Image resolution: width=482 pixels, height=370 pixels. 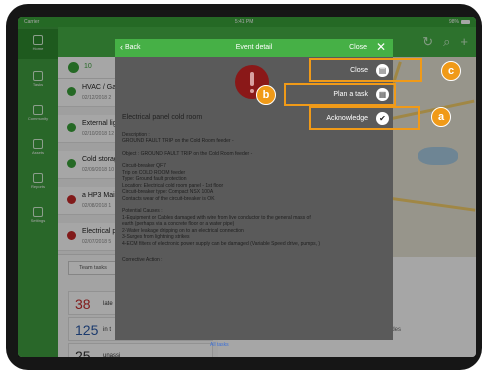 What do you see at coordinates (142, 260) in the screenshot?
I see `corrective-action-label: Corrective Action :` at bounding box center [142, 260].